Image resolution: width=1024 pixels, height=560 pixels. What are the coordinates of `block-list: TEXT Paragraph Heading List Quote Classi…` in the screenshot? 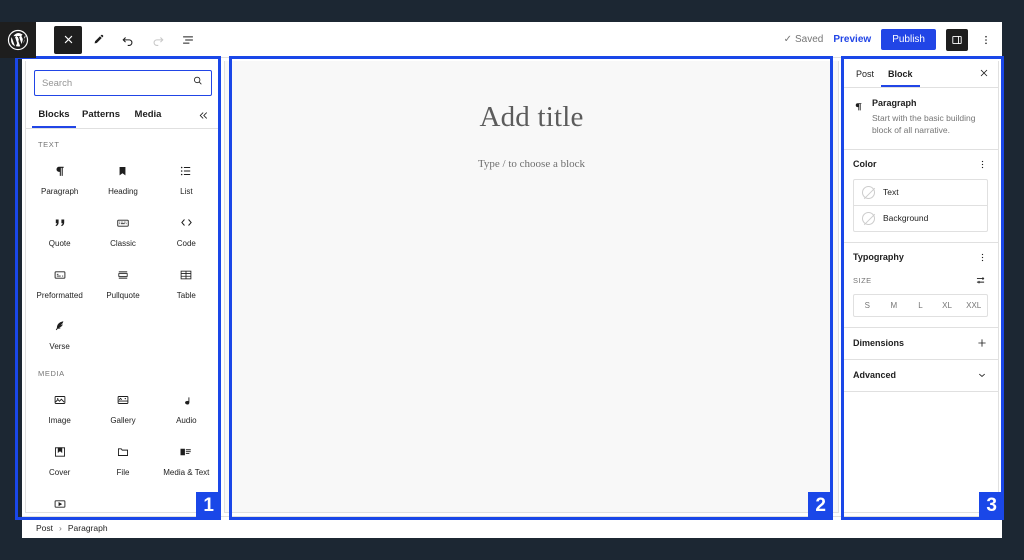 It's located at (123, 320).